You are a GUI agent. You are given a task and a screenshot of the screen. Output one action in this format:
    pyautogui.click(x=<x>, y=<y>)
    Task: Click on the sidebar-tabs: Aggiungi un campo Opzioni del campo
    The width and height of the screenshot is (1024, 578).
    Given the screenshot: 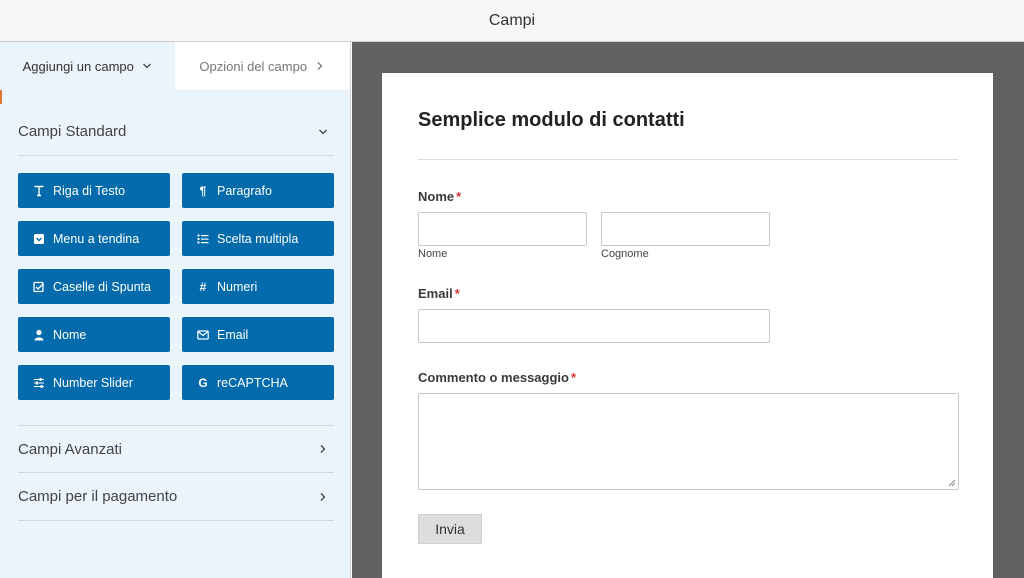 What is the action you would take?
    pyautogui.click(x=175, y=66)
    